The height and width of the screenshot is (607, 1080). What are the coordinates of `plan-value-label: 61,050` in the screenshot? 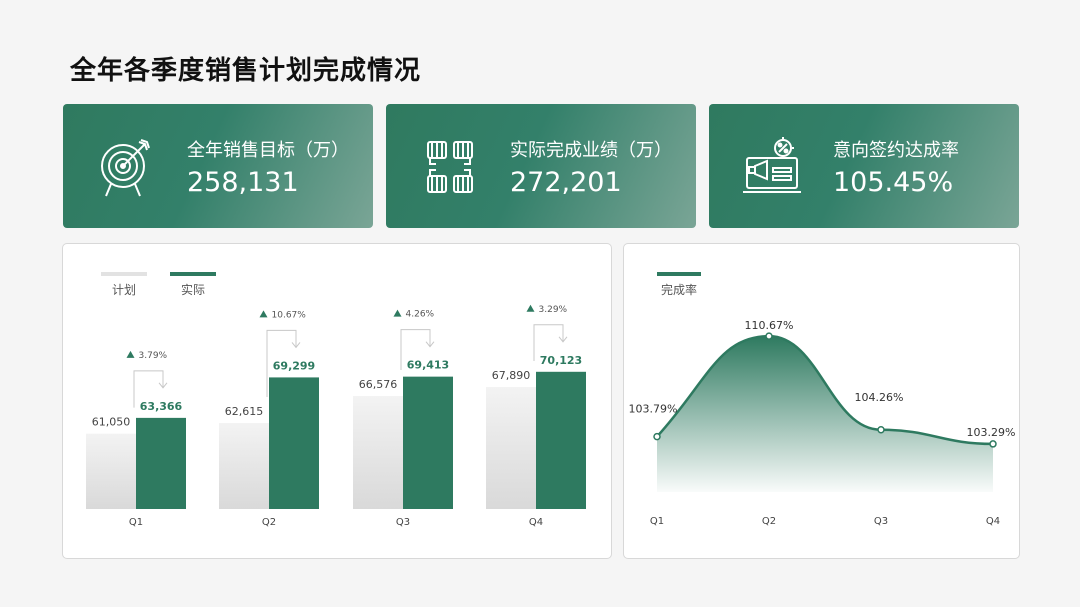 It's located at (111, 422).